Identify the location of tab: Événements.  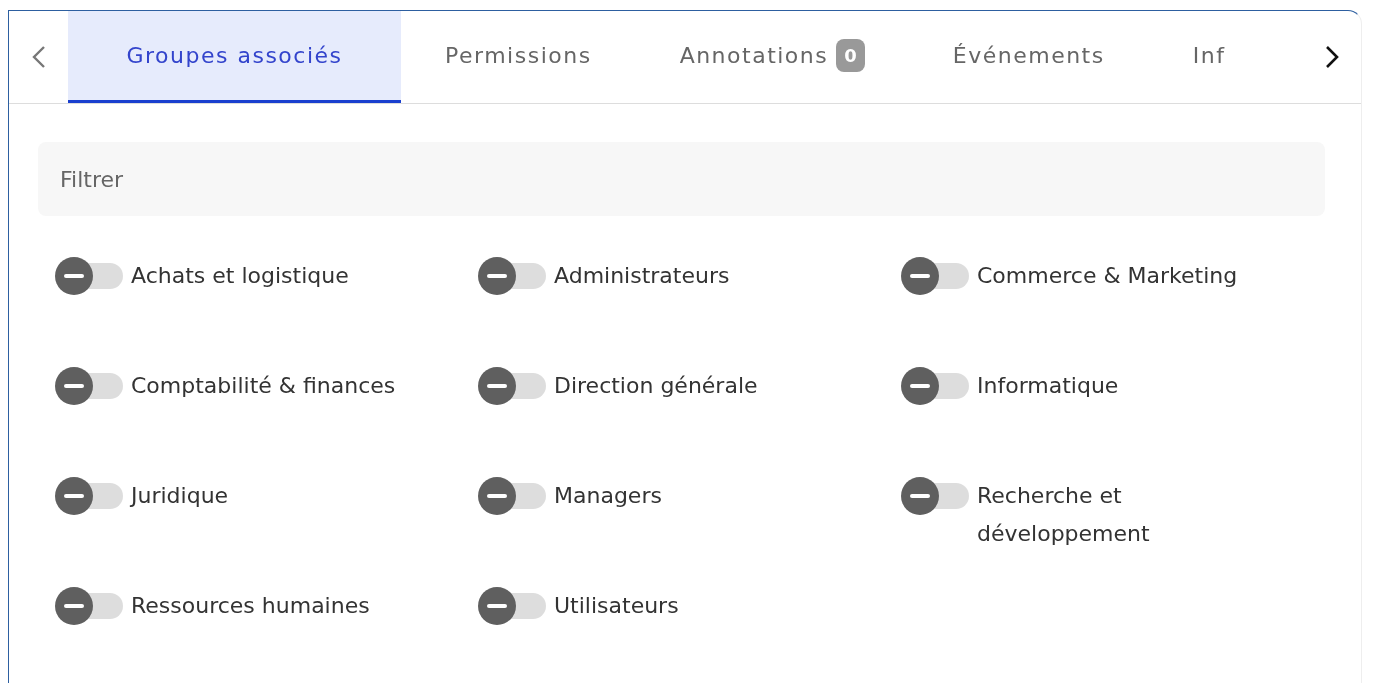
(1028, 57).